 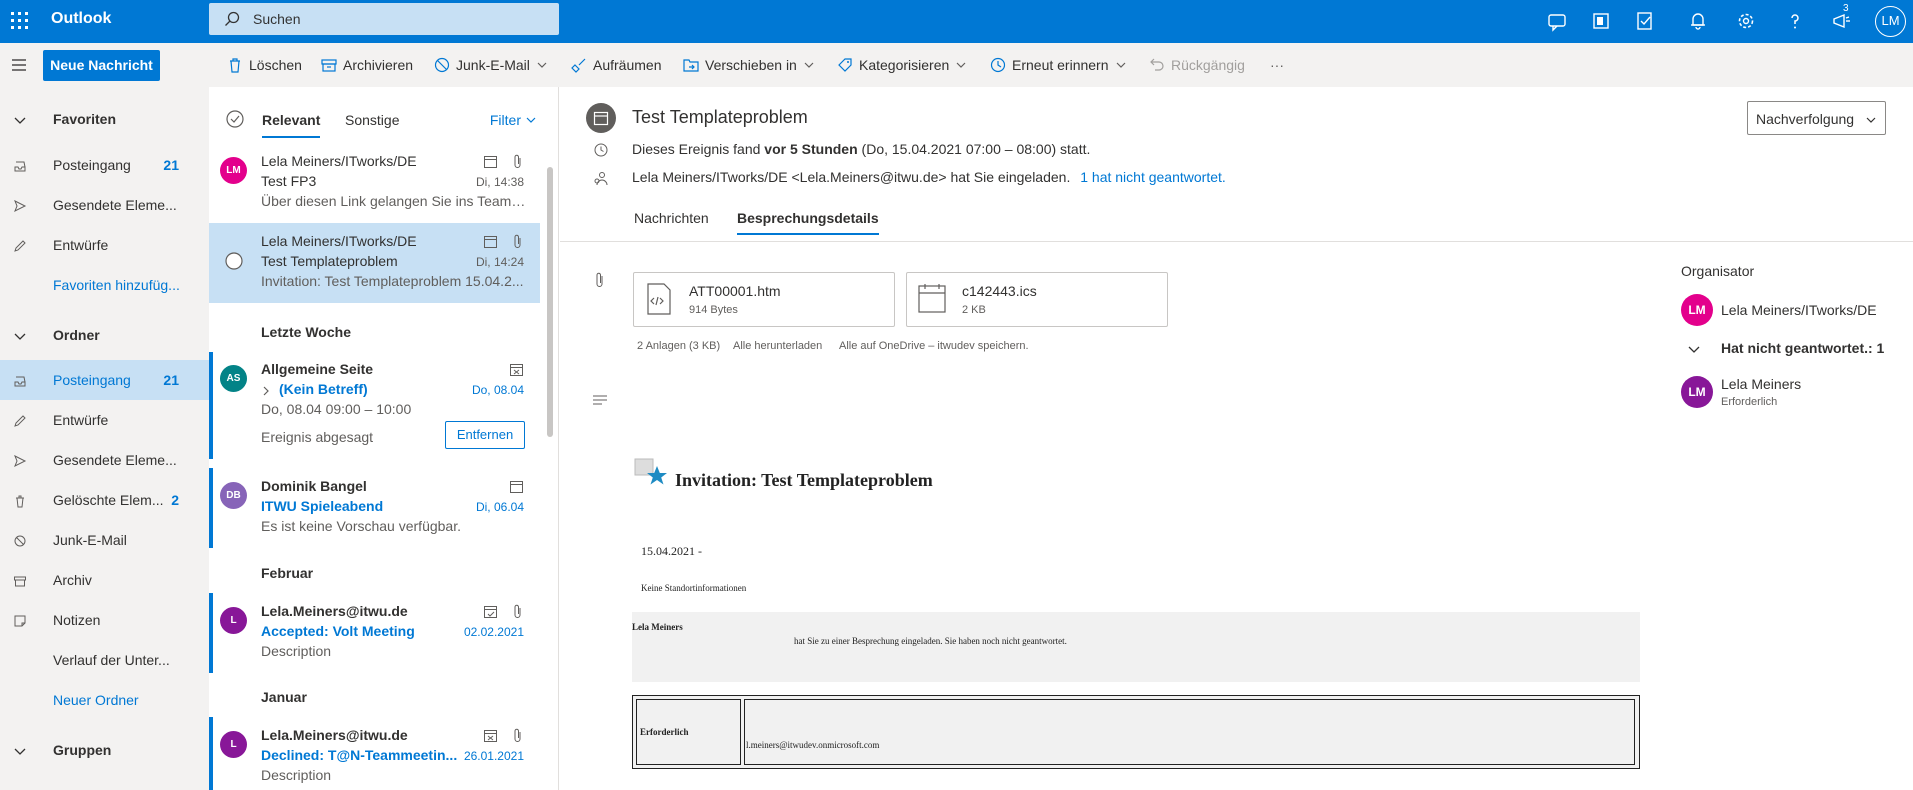 What do you see at coordinates (1698, 21) in the screenshot?
I see `bell-icon` at bounding box center [1698, 21].